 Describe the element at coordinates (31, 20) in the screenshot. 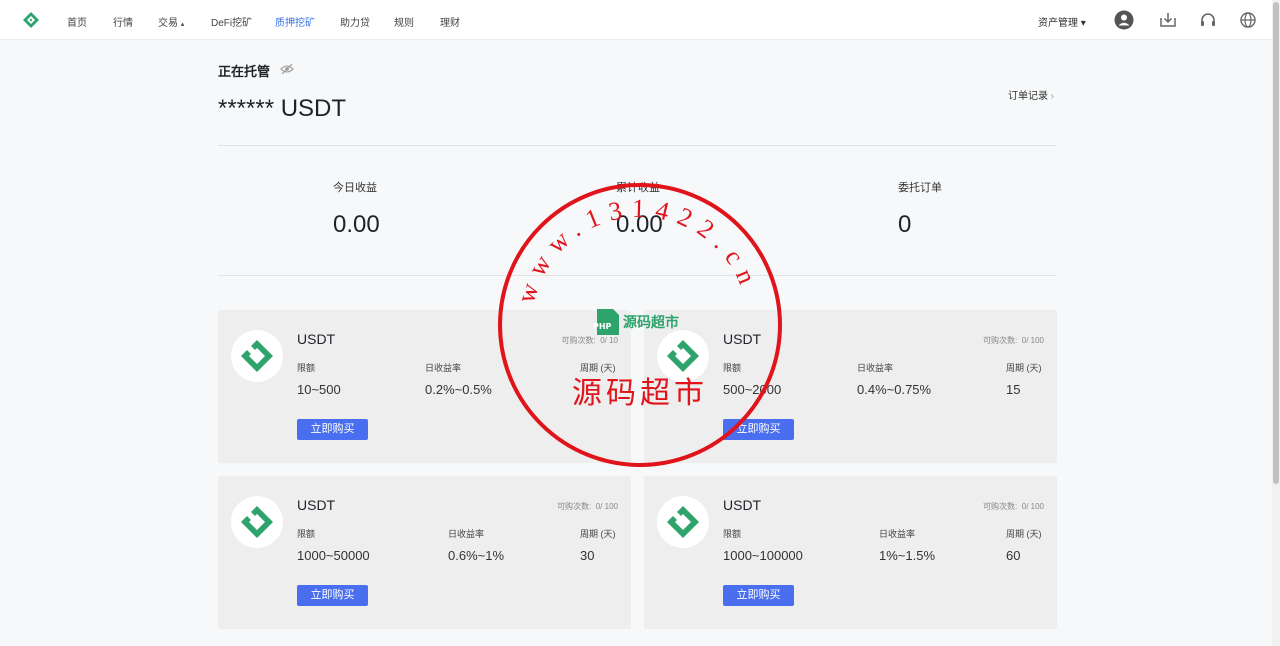

I see `logo-icon` at that location.